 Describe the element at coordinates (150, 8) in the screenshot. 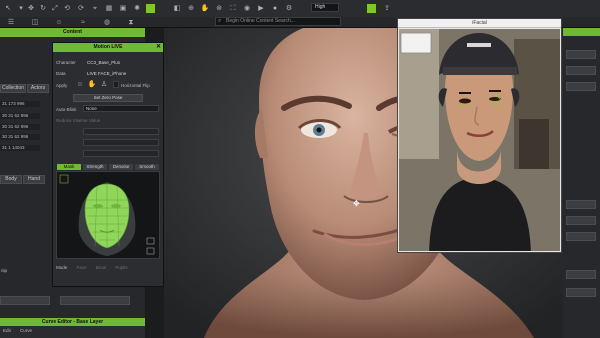

I see `active-tool-indicator` at that location.